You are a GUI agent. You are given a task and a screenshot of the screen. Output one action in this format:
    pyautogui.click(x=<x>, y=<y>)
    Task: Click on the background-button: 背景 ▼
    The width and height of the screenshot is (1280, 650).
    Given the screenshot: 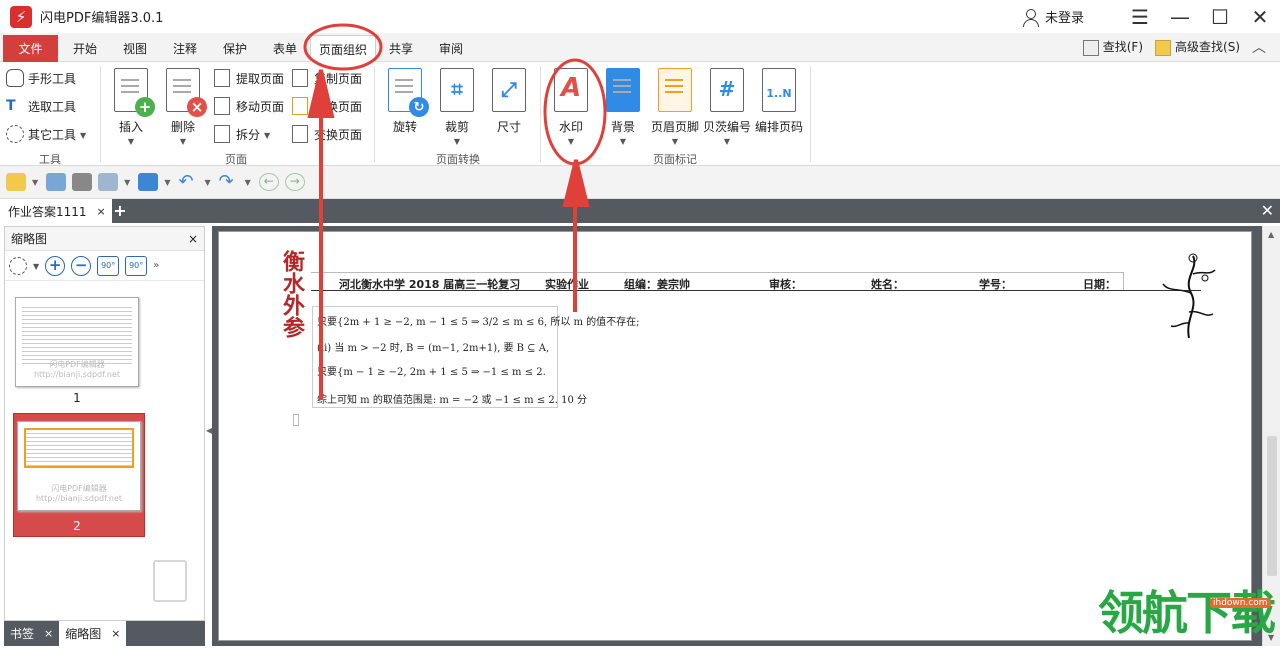 What is the action you would take?
    pyautogui.click(x=623, y=107)
    